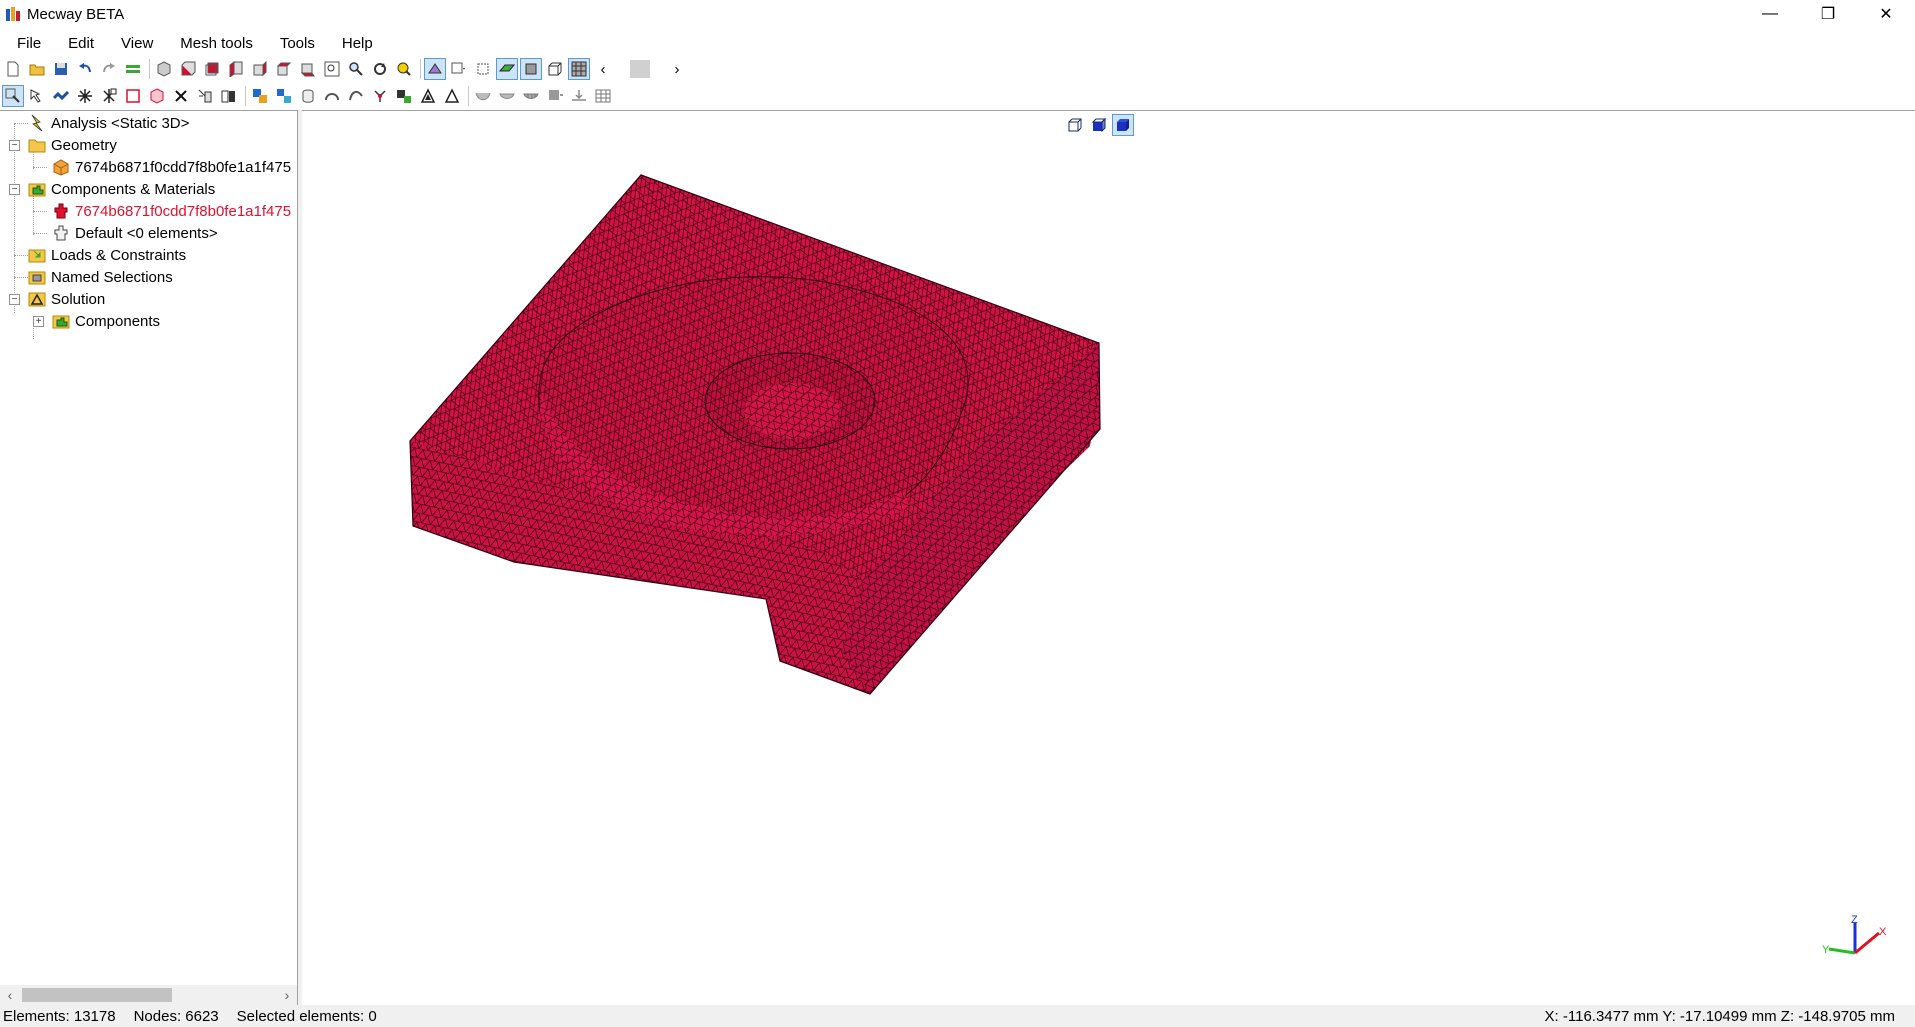 This screenshot has width=1915, height=1027. I want to click on view-left-icon, so click(236, 69).